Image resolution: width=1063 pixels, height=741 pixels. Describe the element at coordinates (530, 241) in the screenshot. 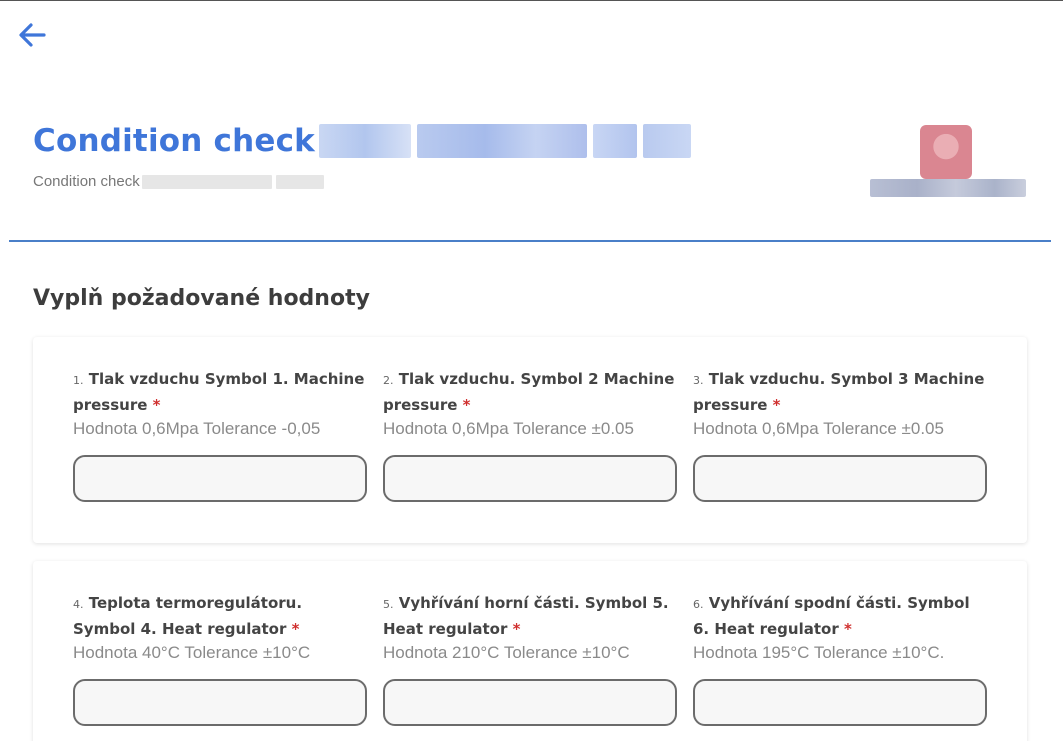

I see `header-divider` at that location.